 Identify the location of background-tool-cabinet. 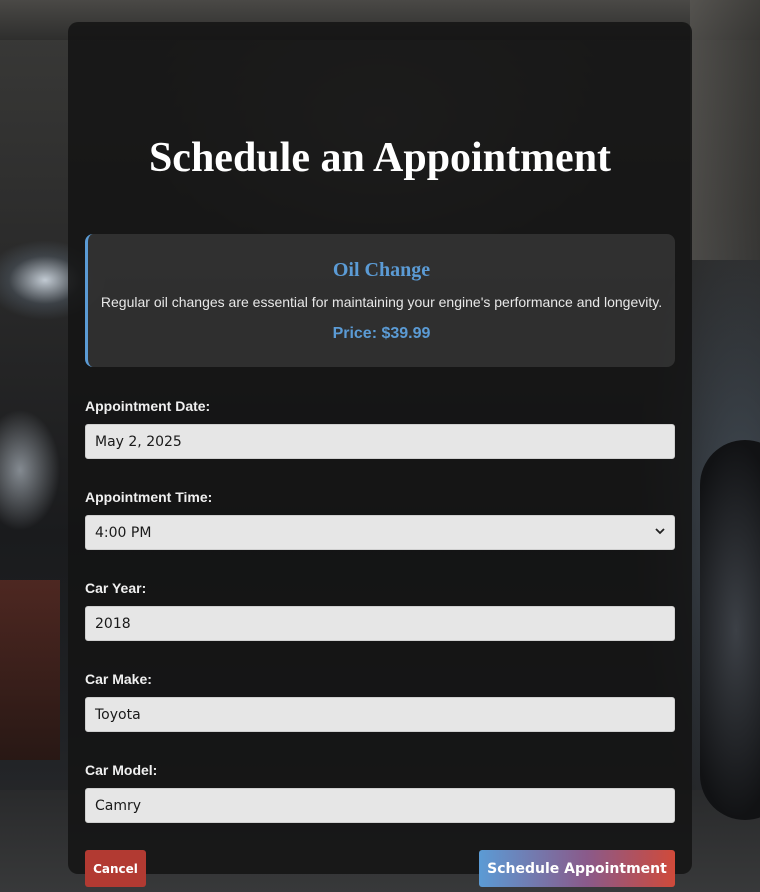
(30, 670).